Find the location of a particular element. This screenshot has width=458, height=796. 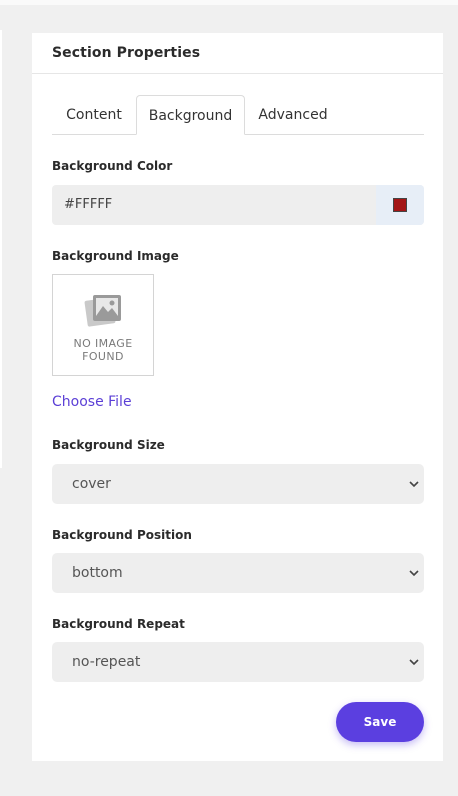

tab-background: Background is located at coordinates (190, 115).